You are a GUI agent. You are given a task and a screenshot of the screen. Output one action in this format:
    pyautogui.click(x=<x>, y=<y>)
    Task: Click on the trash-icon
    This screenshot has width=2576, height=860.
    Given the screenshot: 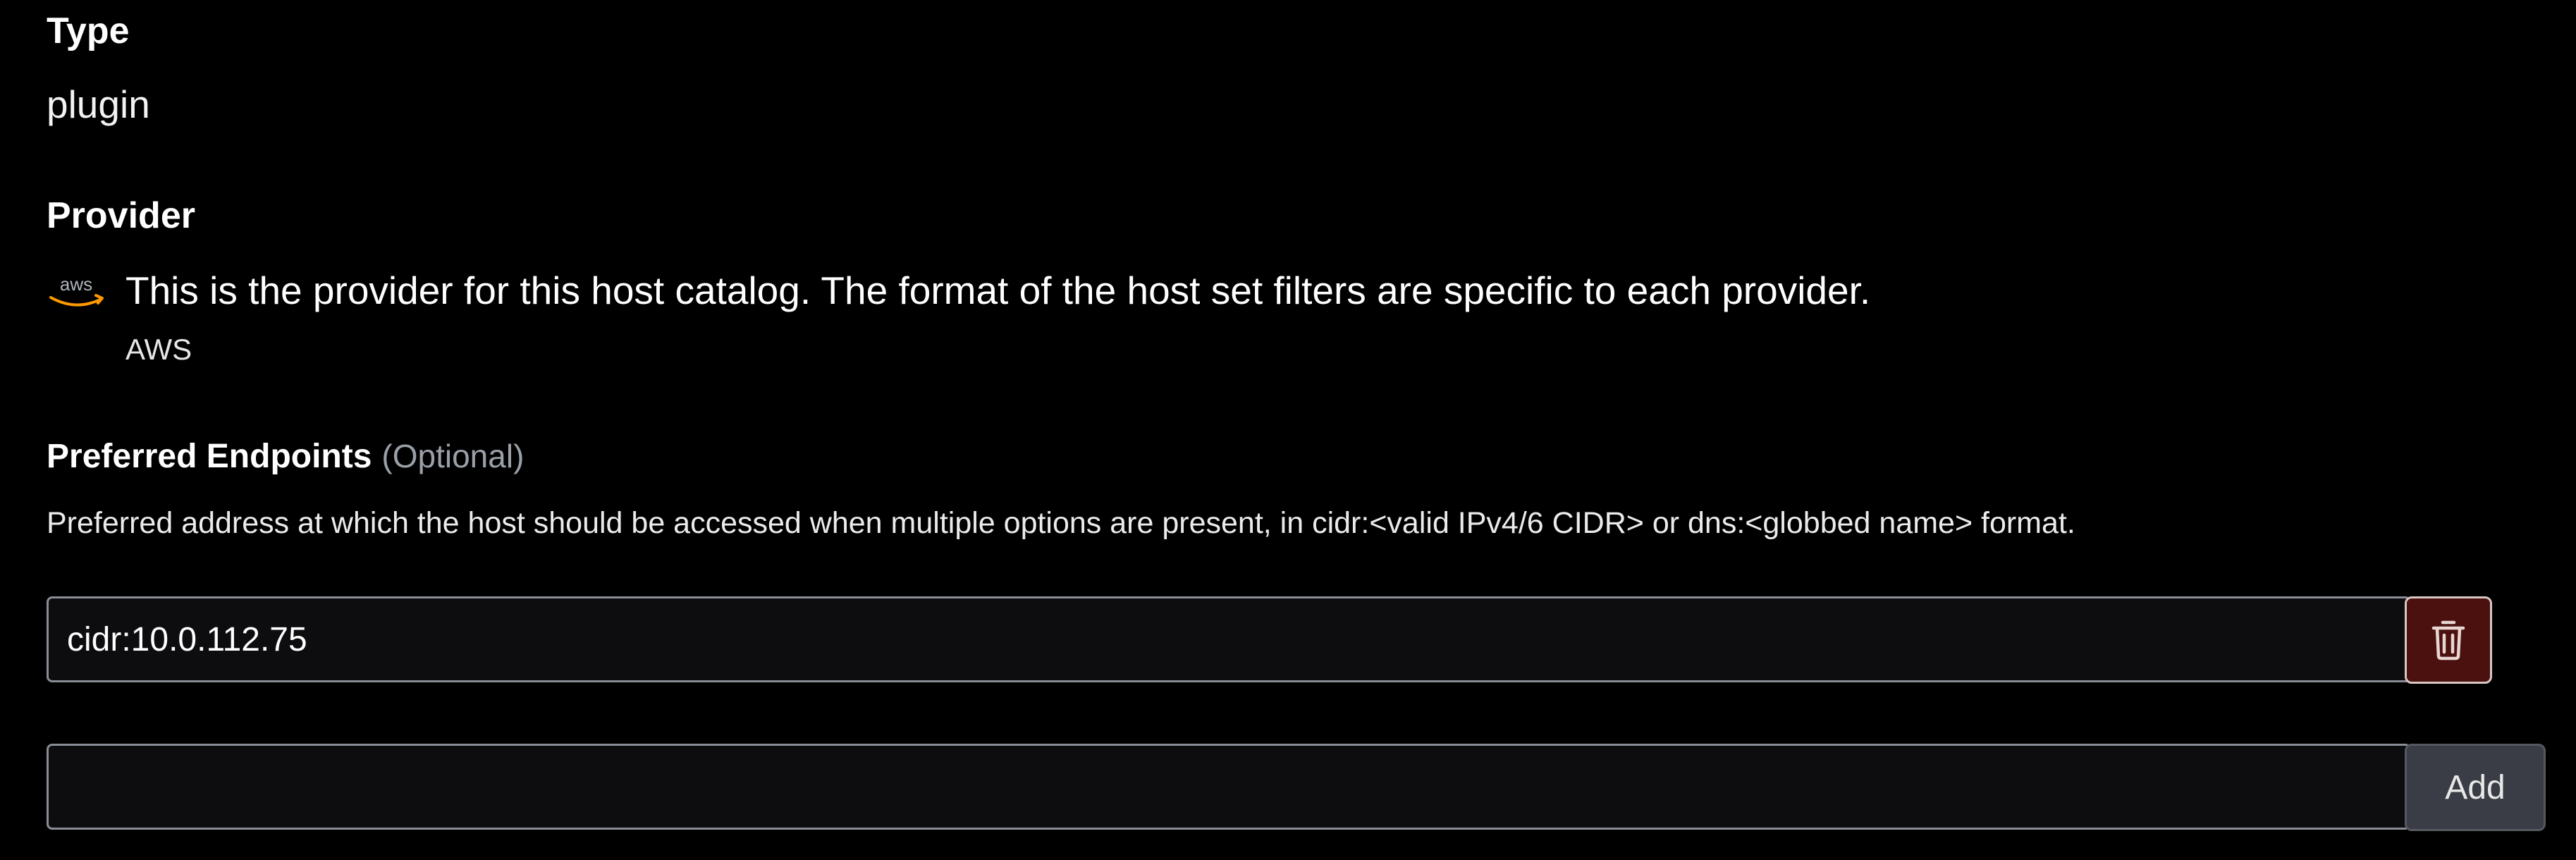 What is the action you would take?
    pyautogui.click(x=2448, y=641)
    